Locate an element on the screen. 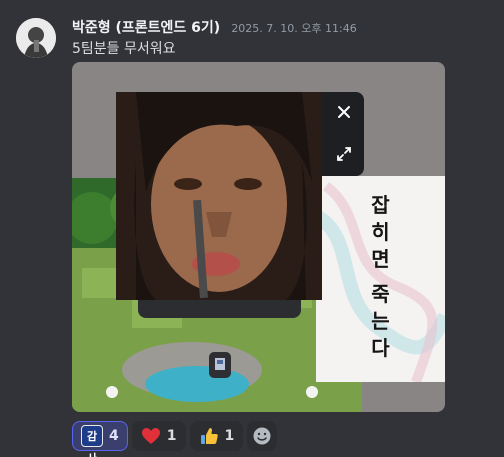 This screenshot has width=504, height=457. caption-char: 다 is located at coordinates (380, 348).